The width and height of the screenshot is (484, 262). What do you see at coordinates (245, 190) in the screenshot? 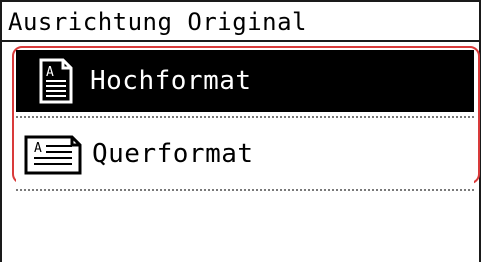
I see `list-divider` at bounding box center [245, 190].